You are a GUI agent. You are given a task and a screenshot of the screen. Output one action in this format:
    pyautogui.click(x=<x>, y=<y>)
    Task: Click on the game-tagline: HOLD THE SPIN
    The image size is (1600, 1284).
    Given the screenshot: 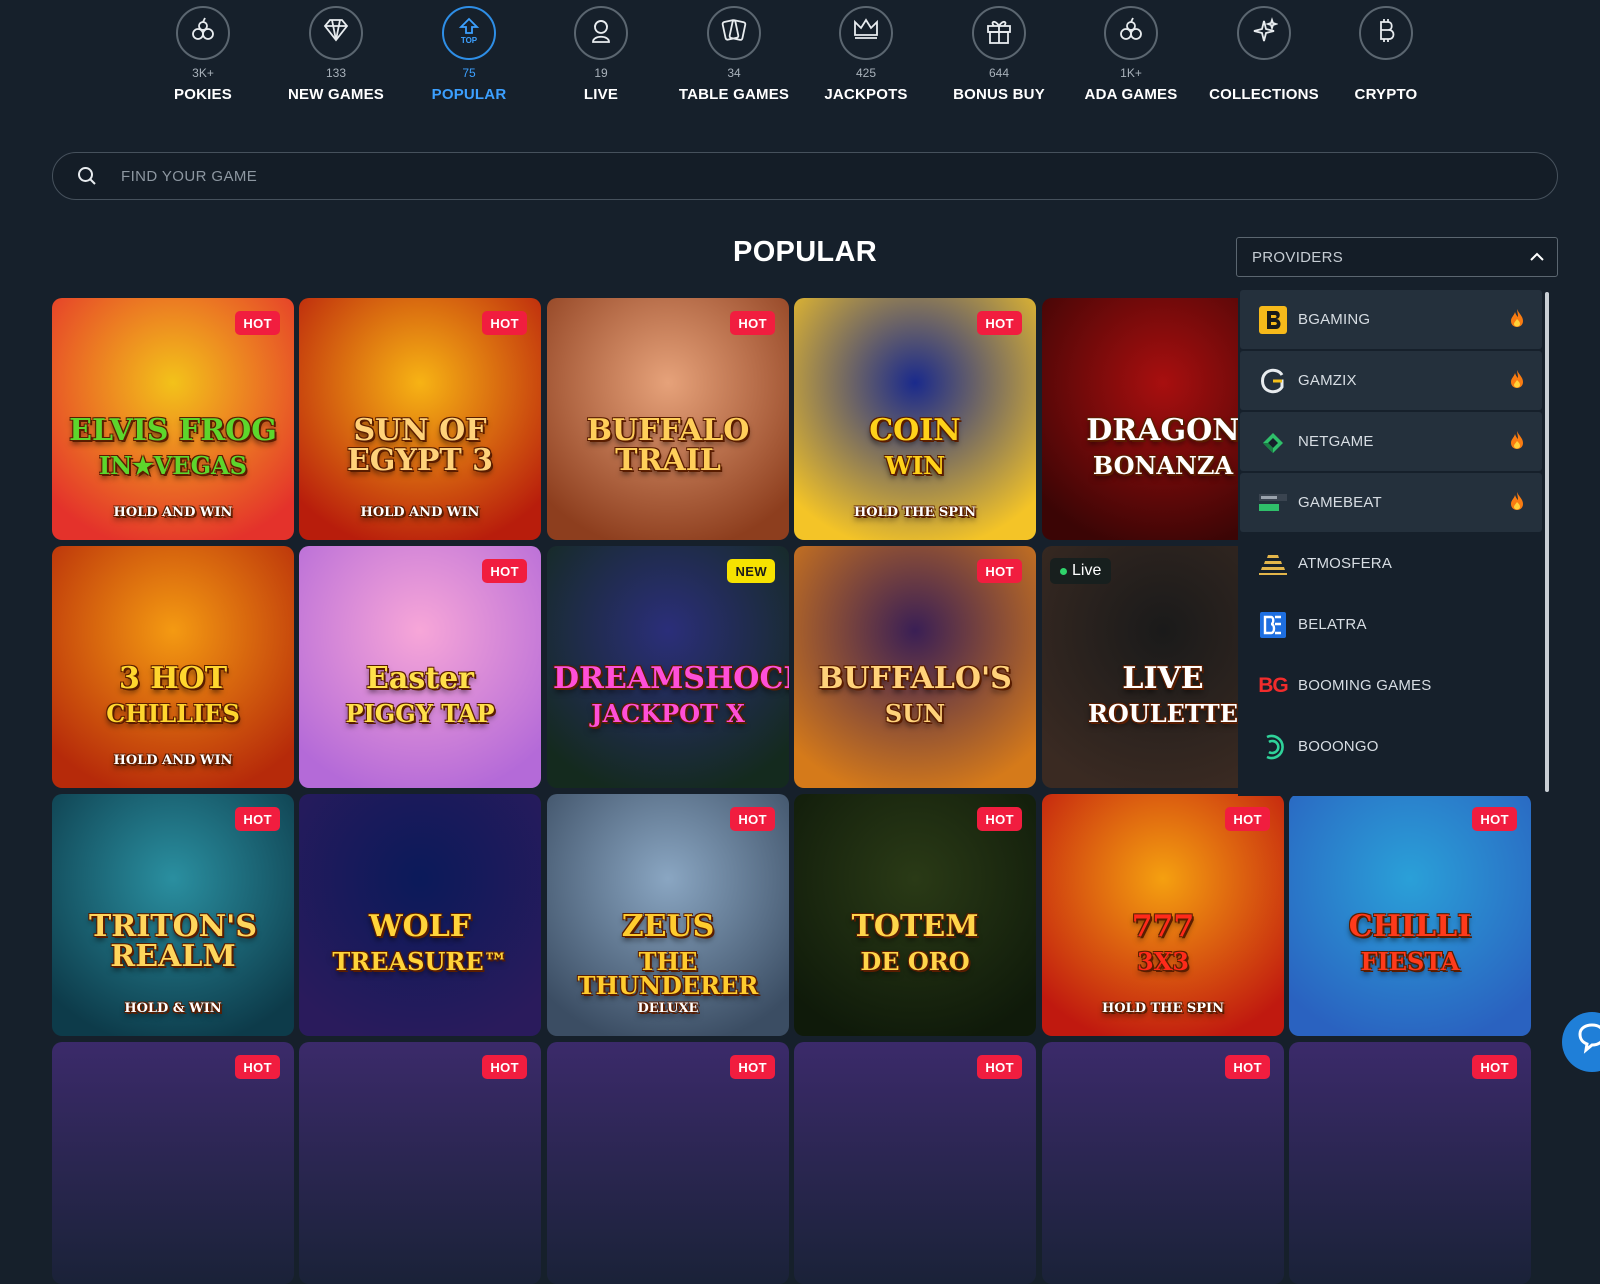 What is the action you would take?
    pyautogui.click(x=915, y=512)
    